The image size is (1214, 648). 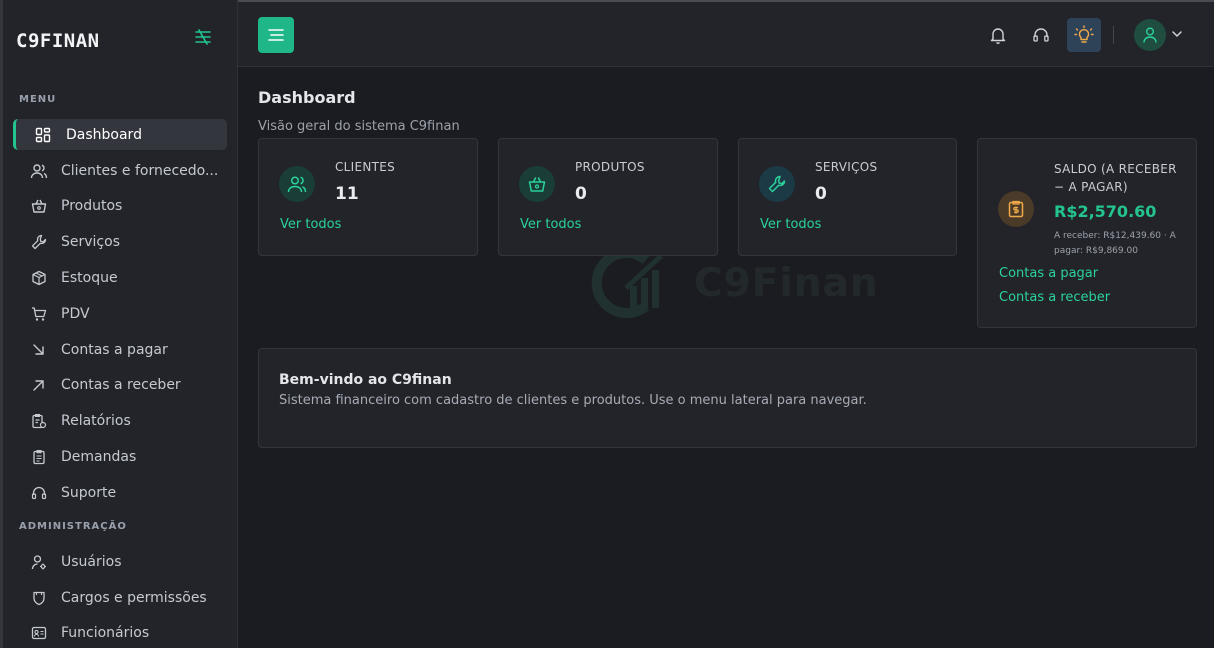 I want to click on bell-icon, so click(x=998, y=36).